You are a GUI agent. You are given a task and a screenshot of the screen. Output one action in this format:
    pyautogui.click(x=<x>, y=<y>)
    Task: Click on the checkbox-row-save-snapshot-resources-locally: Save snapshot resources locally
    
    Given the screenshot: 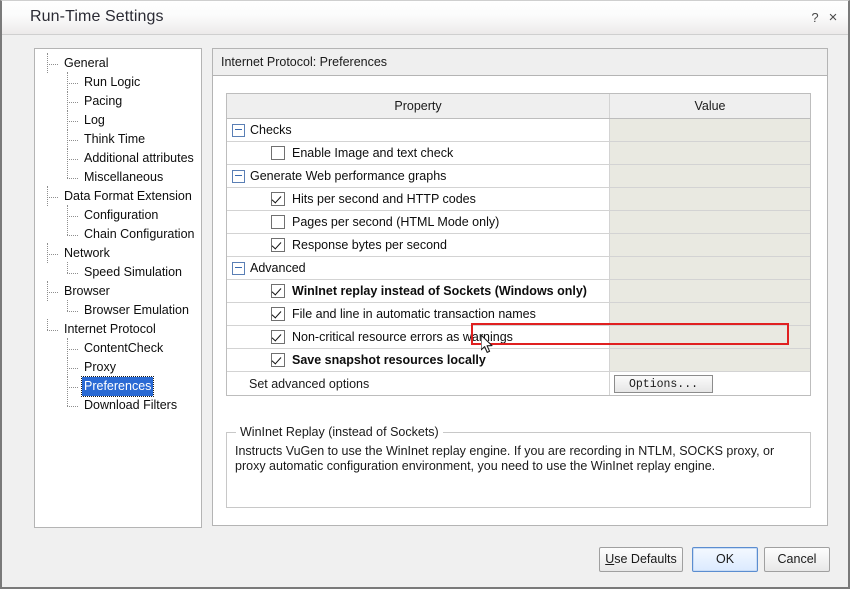 What is the action you would take?
    pyautogui.click(x=518, y=360)
    